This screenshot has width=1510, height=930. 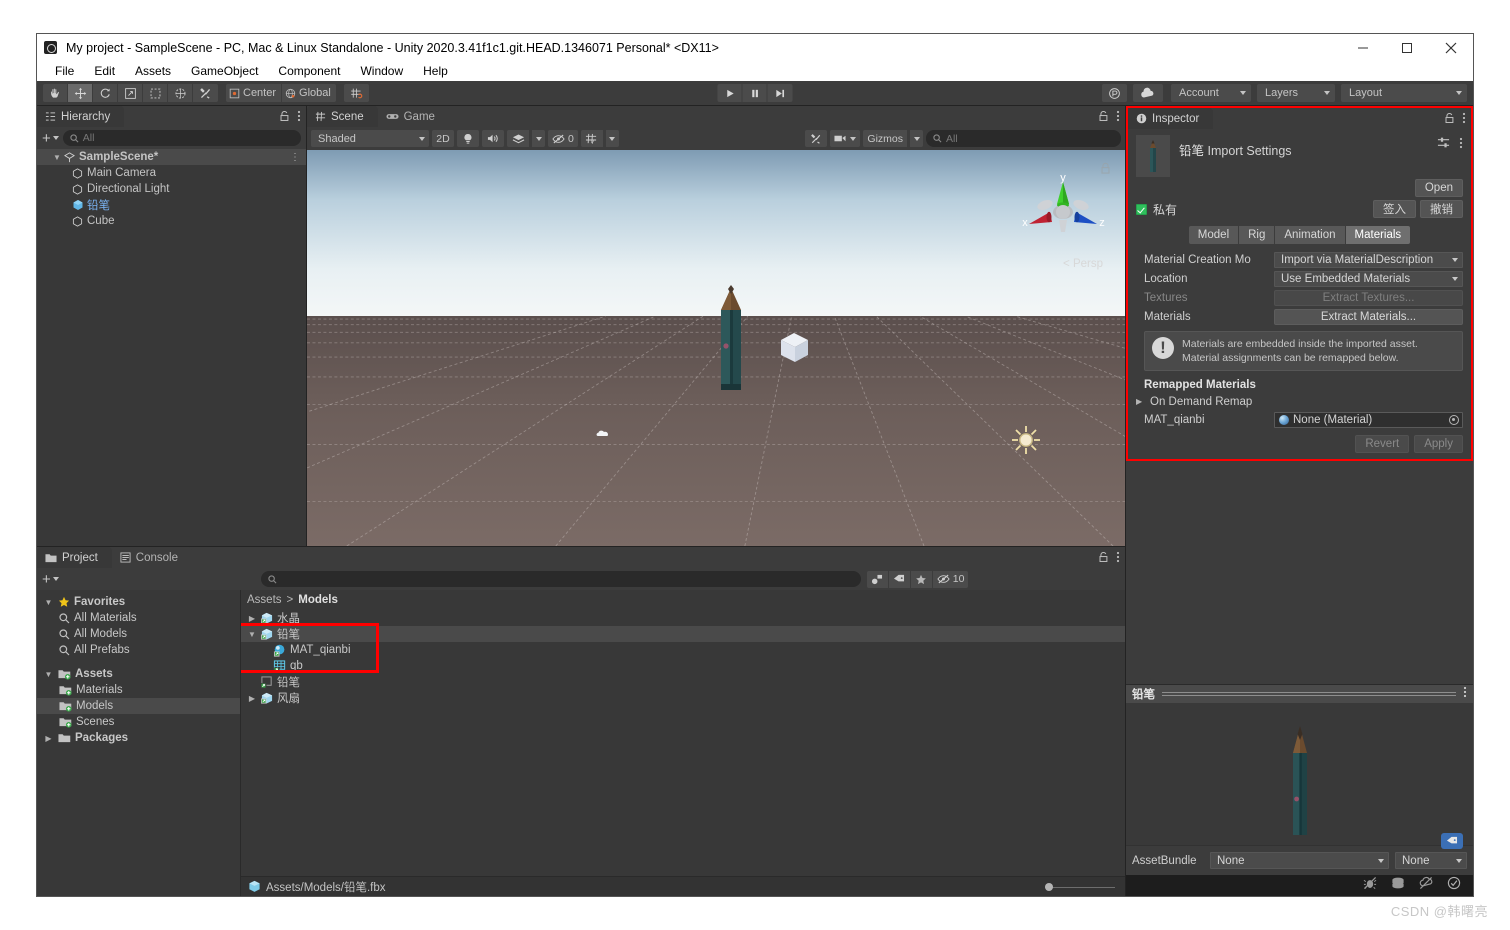 What do you see at coordinates (1023, 138) in the screenshot?
I see `scene-search-input: All` at bounding box center [1023, 138].